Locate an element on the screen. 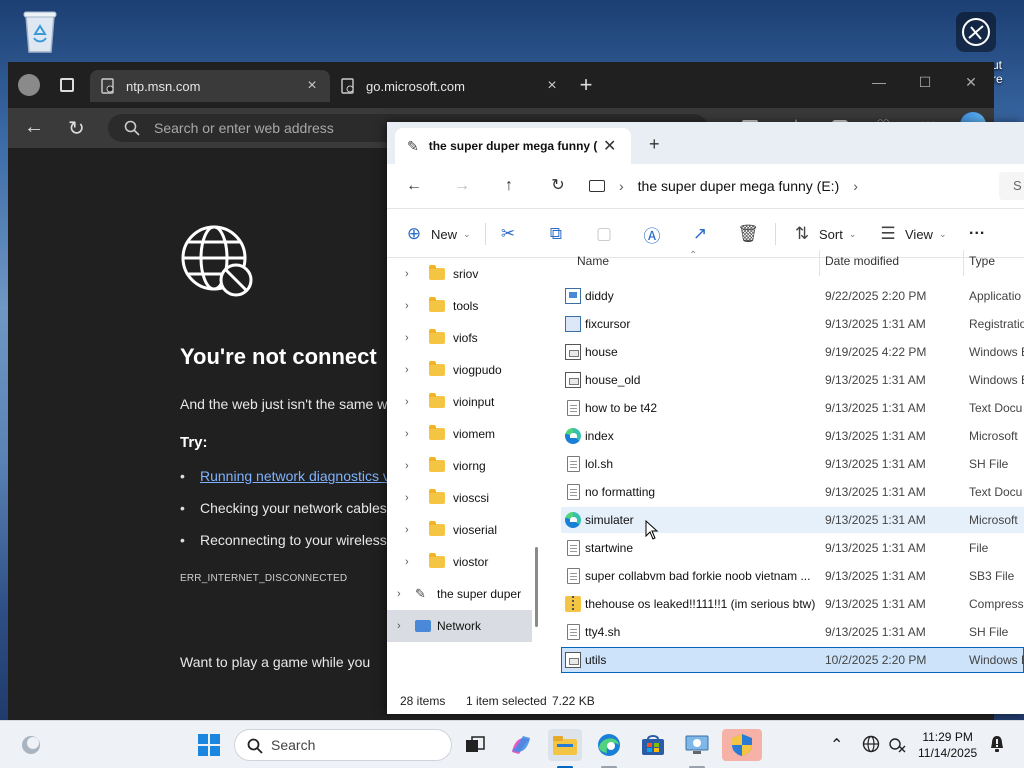 This screenshot has height=768, width=1024. close-tab-icon: ✕ is located at coordinates (609, 146).